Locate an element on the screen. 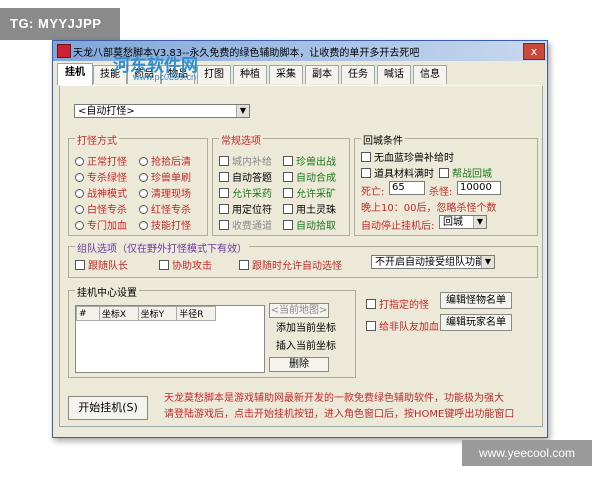  footer-line-1: 天龙莫愁脚本是游戏辅助网最新开发的一款免费绿色辅助软件，功能极为强大 is located at coordinates (334, 398).